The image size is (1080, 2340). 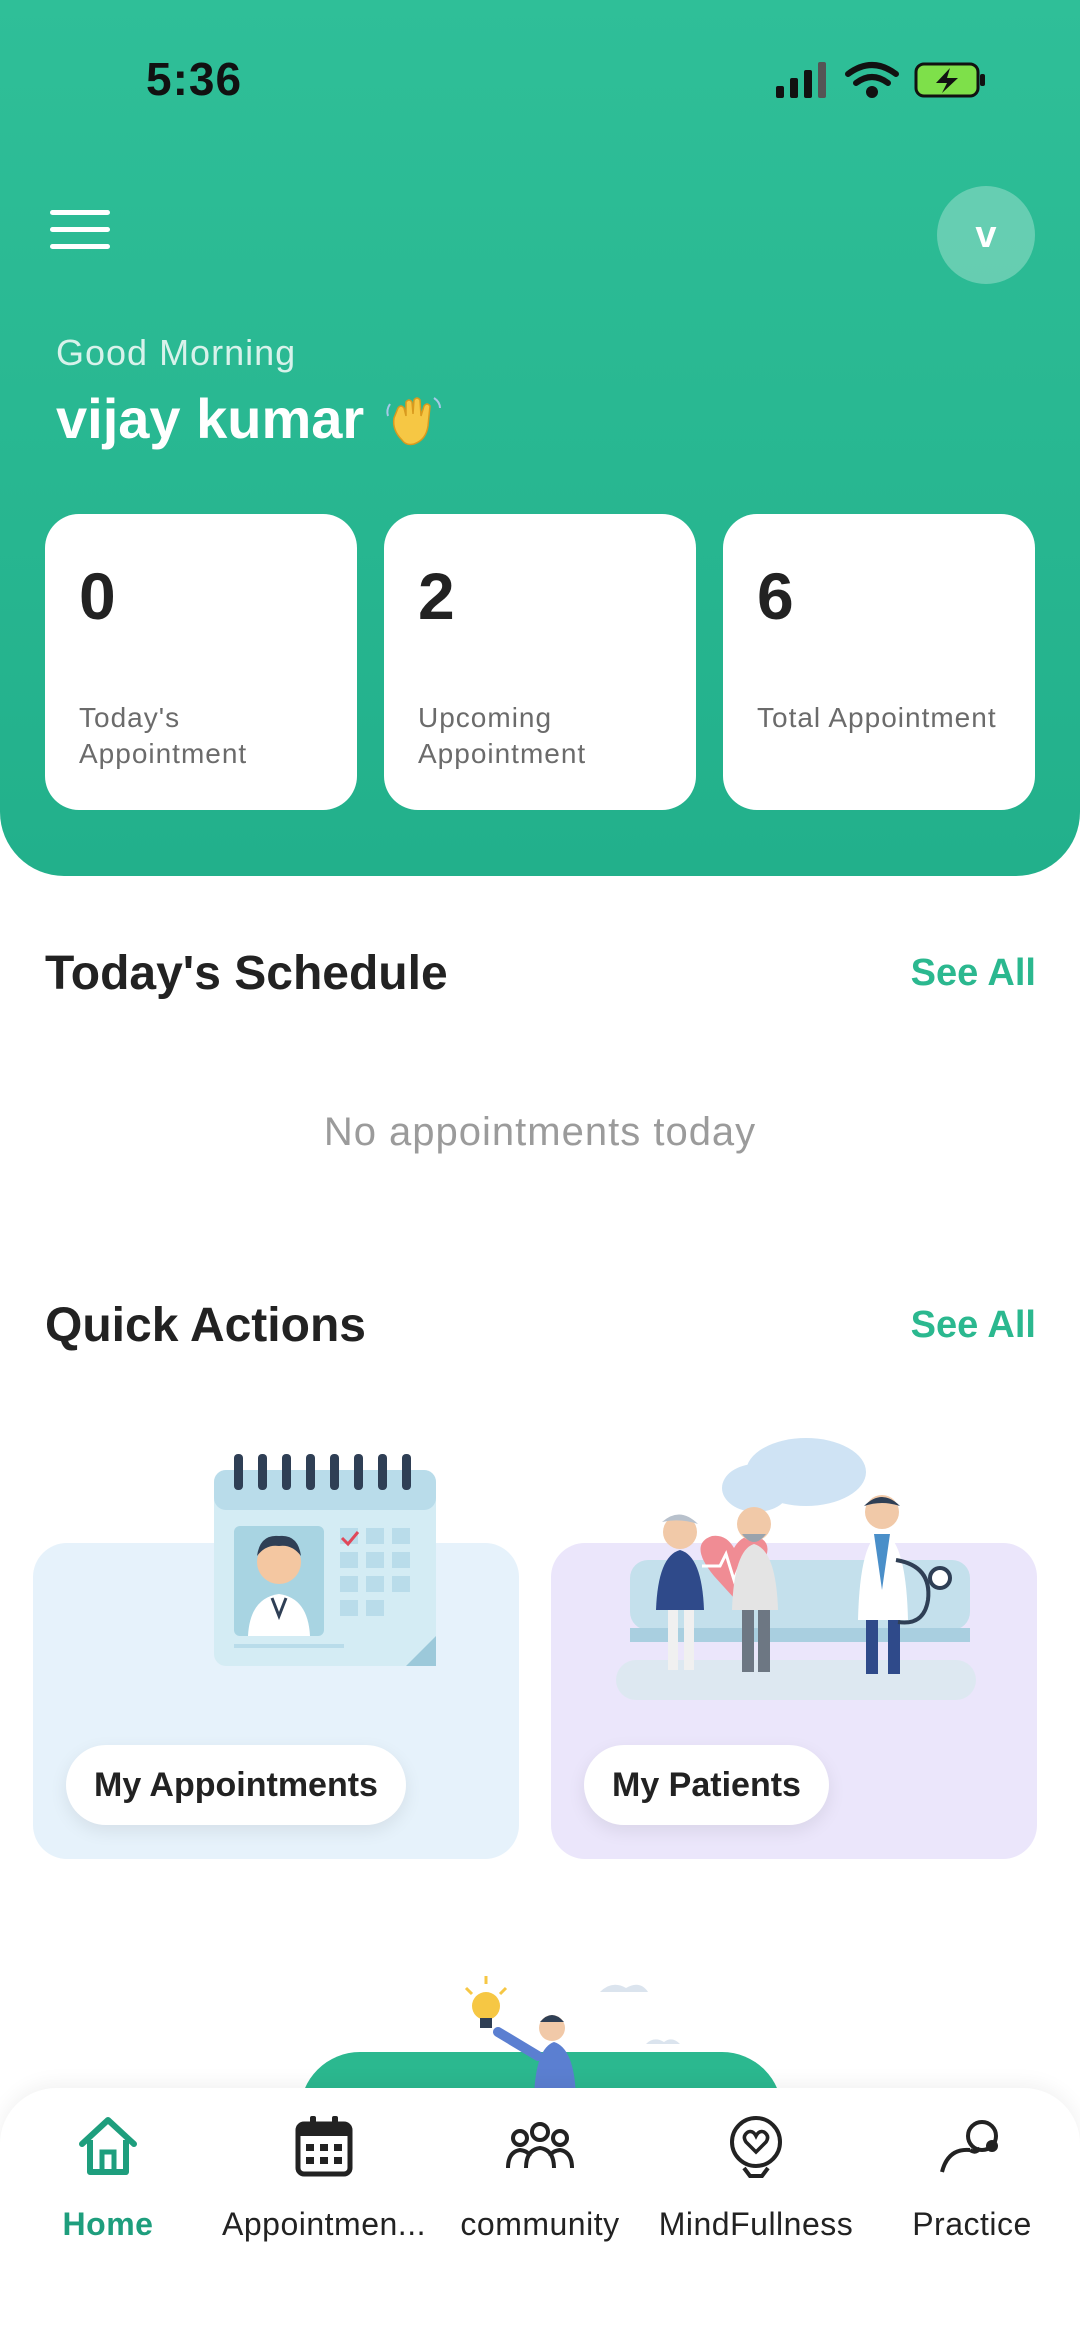 What do you see at coordinates (540, 2145) in the screenshot?
I see `community-icon` at bounding box center [540, 2145].